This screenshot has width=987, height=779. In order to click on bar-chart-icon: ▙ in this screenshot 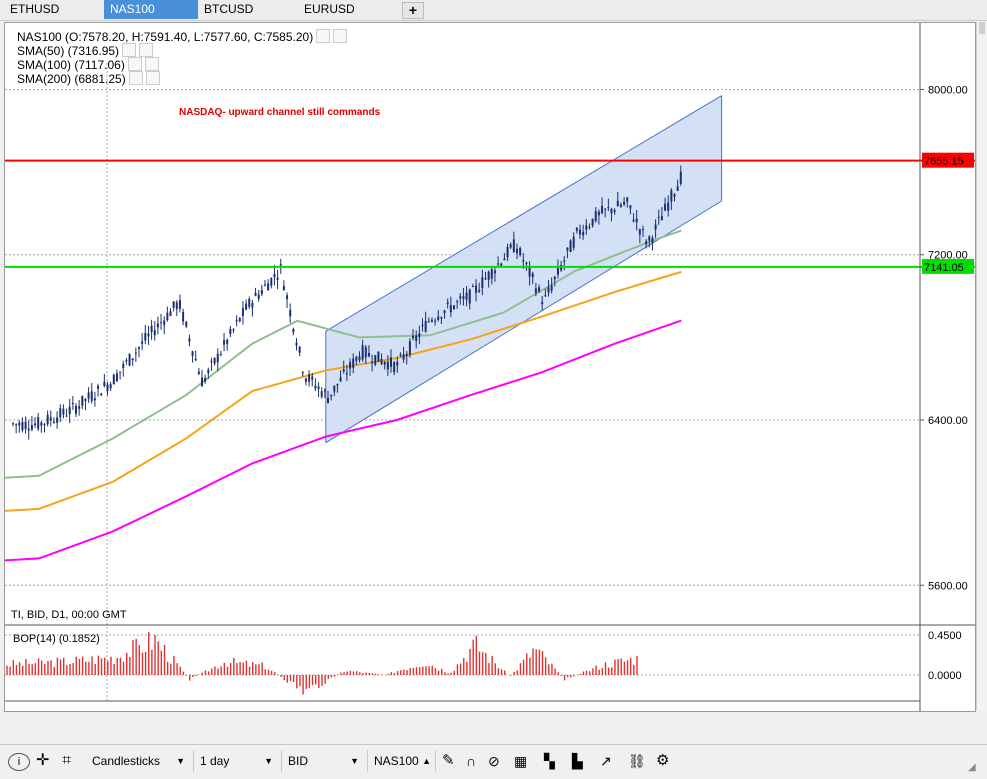, I will do `click(577, 761)`.